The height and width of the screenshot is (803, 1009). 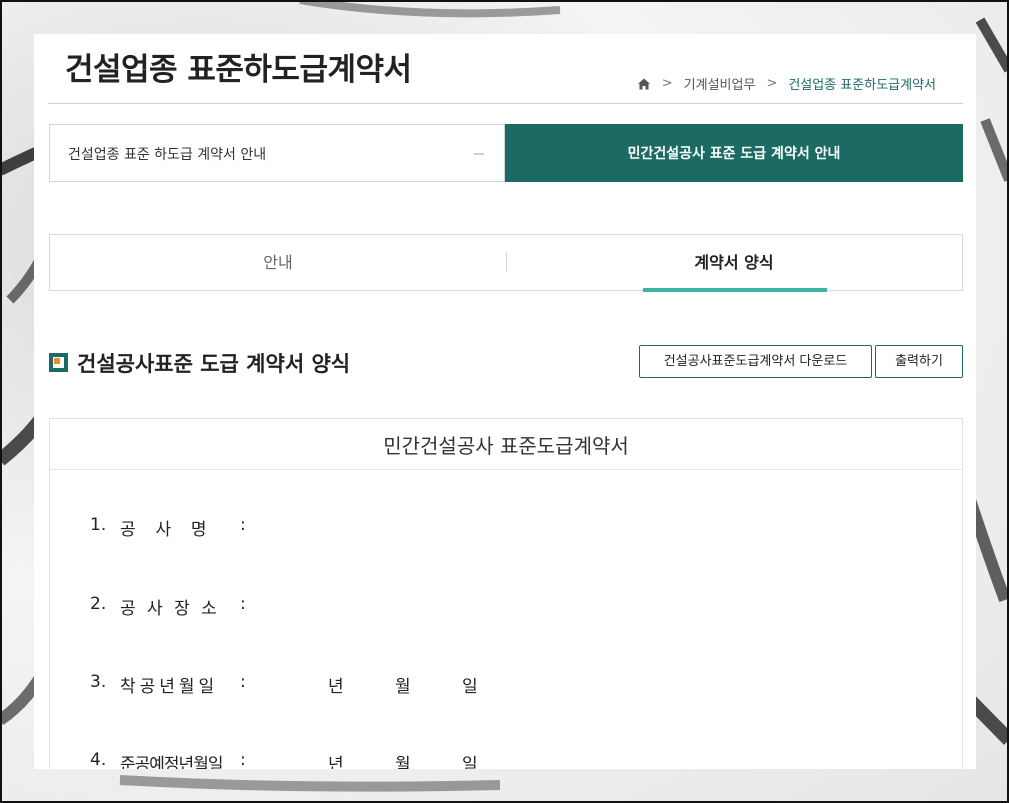 I want to click on tab-subcontract-guide: 건설업종 표준 하도급 계약서 안내, so click(x=277, y=153).